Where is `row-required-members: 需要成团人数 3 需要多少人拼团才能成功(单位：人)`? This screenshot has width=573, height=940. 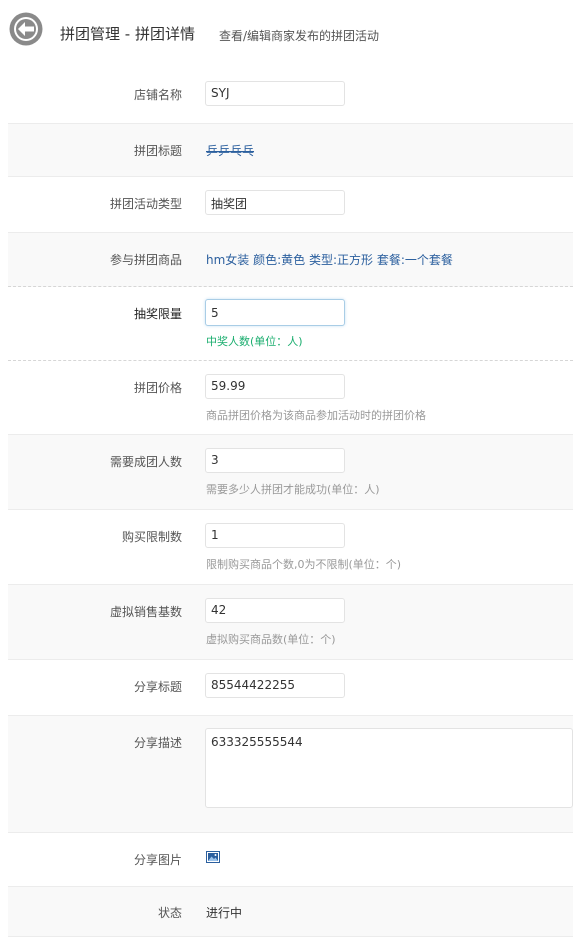
row-required-members: 需要成团人数 3 需要多少人拼团才能成功(单位：人) is located at coordinates (290, 472).